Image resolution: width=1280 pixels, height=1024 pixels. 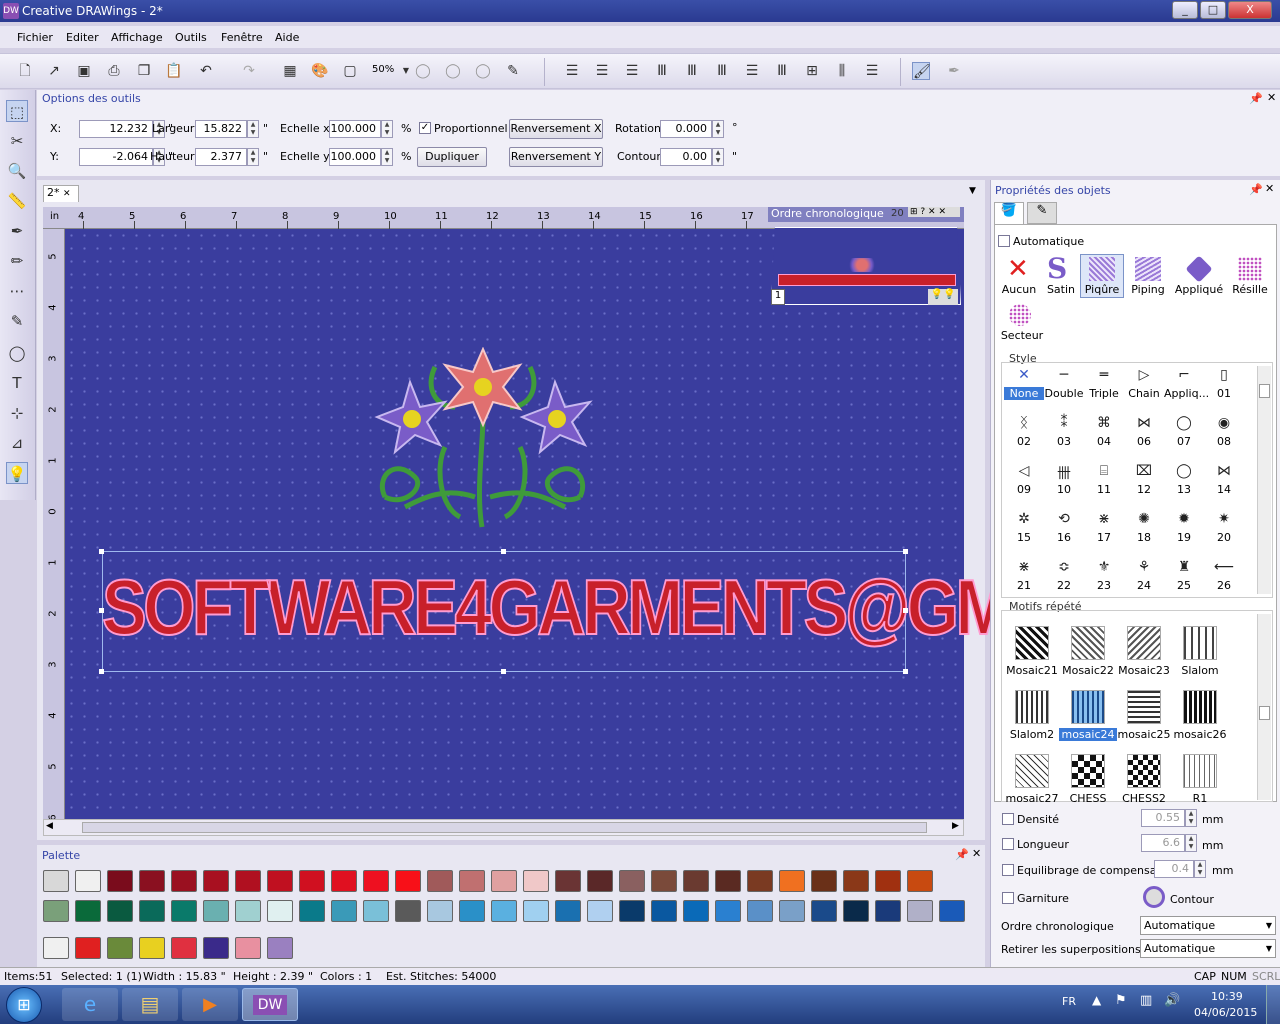 I want to click on style-item: 26, so click(x=1224, y=585).